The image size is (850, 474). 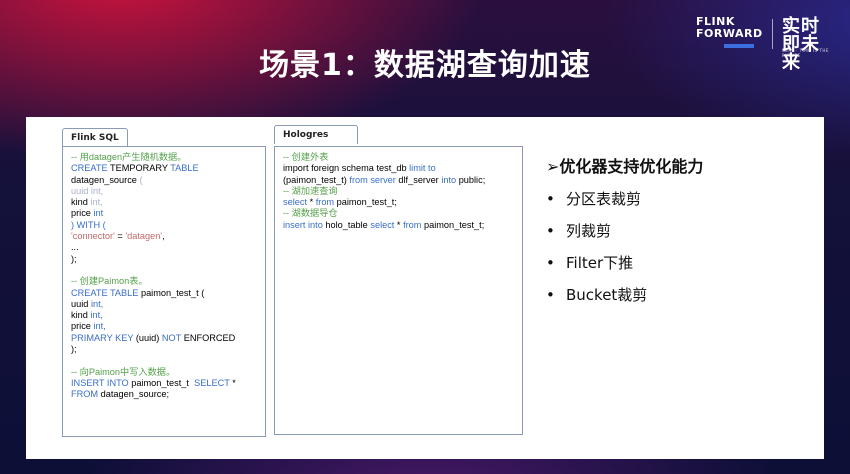 What do you see at coordinates (148, 337) in the screenshot?
I see `code-token: (uuid)` at bounding box center [148, 337].